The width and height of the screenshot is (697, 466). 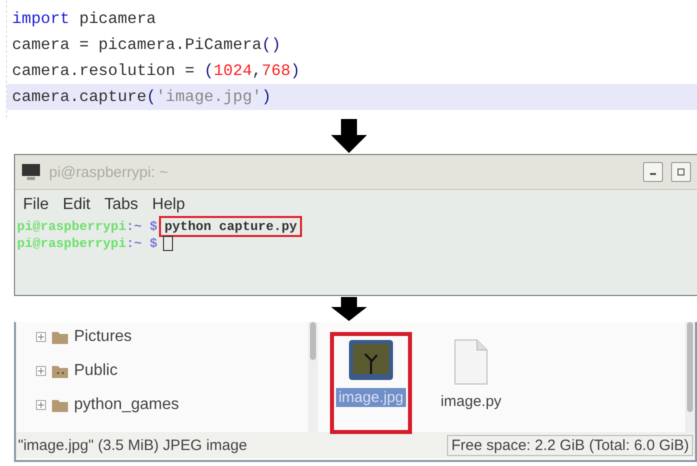 What do you see at coordinates (121, 205) in the screenshot?
I see `menu-item: Tabs` at bounding box center [121, 205].